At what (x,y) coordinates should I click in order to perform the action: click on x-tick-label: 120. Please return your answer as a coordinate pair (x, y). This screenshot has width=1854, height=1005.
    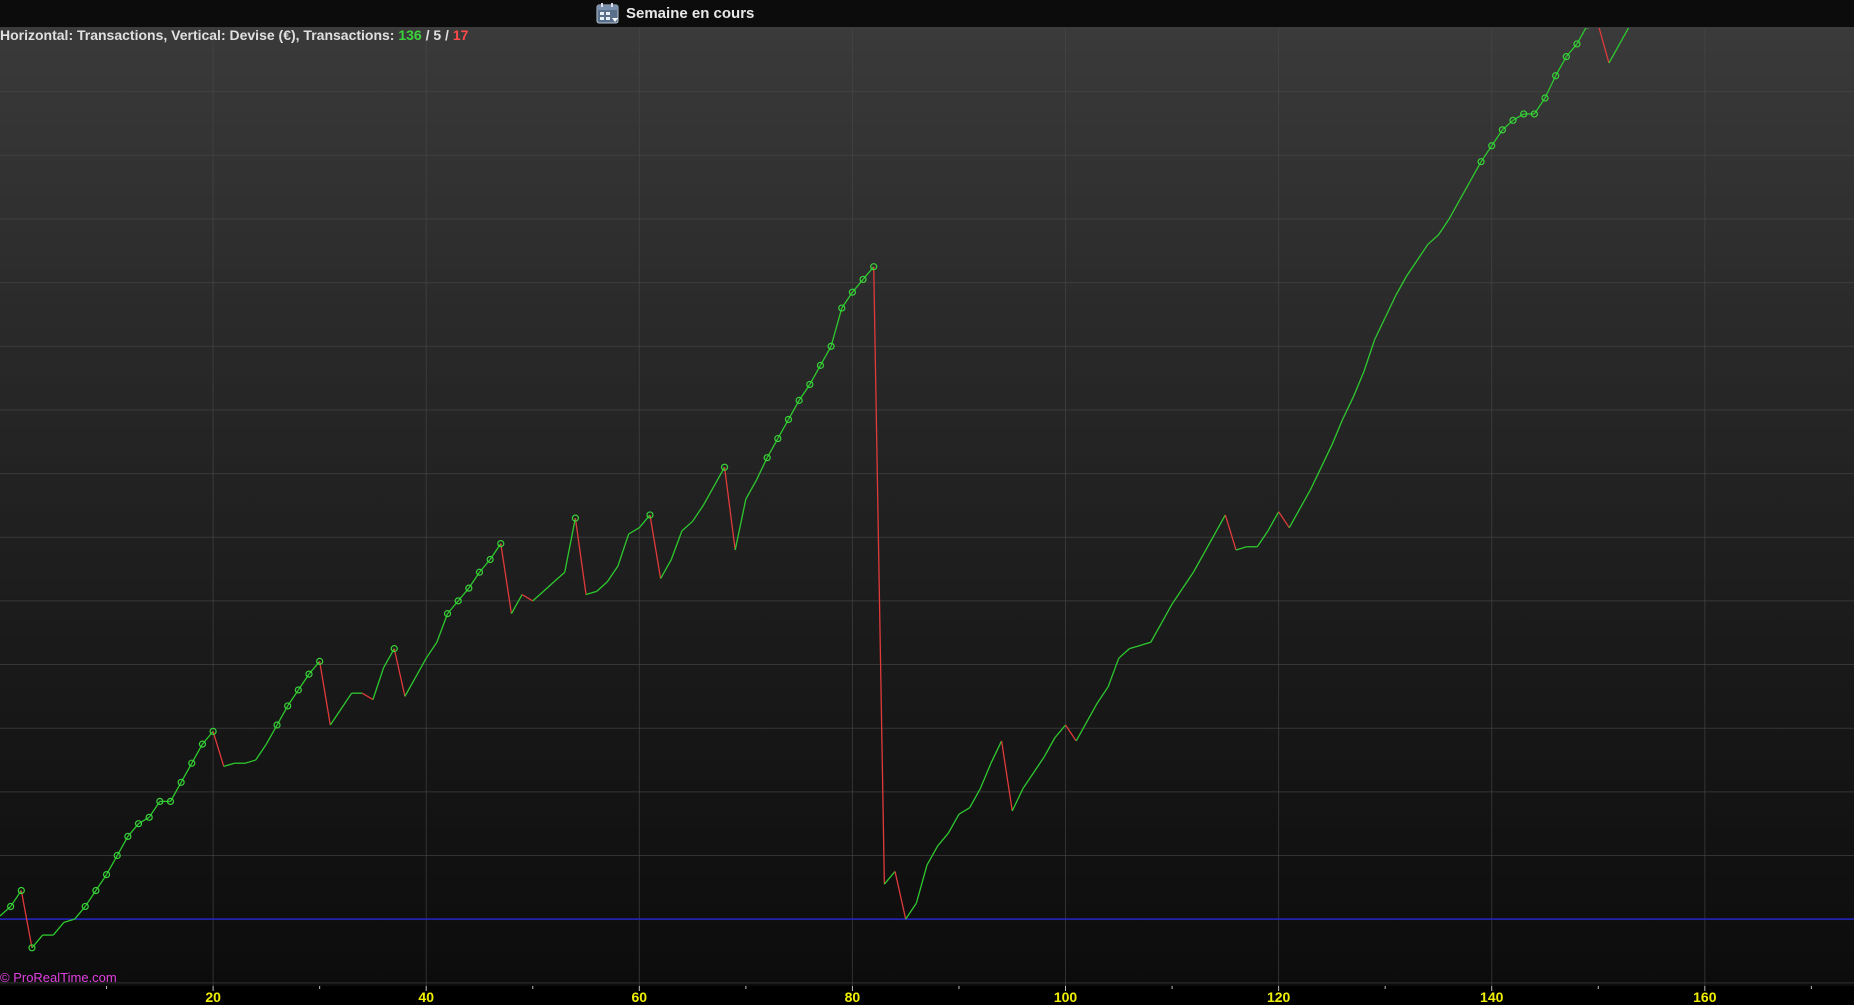
    Looking at the image, I should click on (1279, 997).